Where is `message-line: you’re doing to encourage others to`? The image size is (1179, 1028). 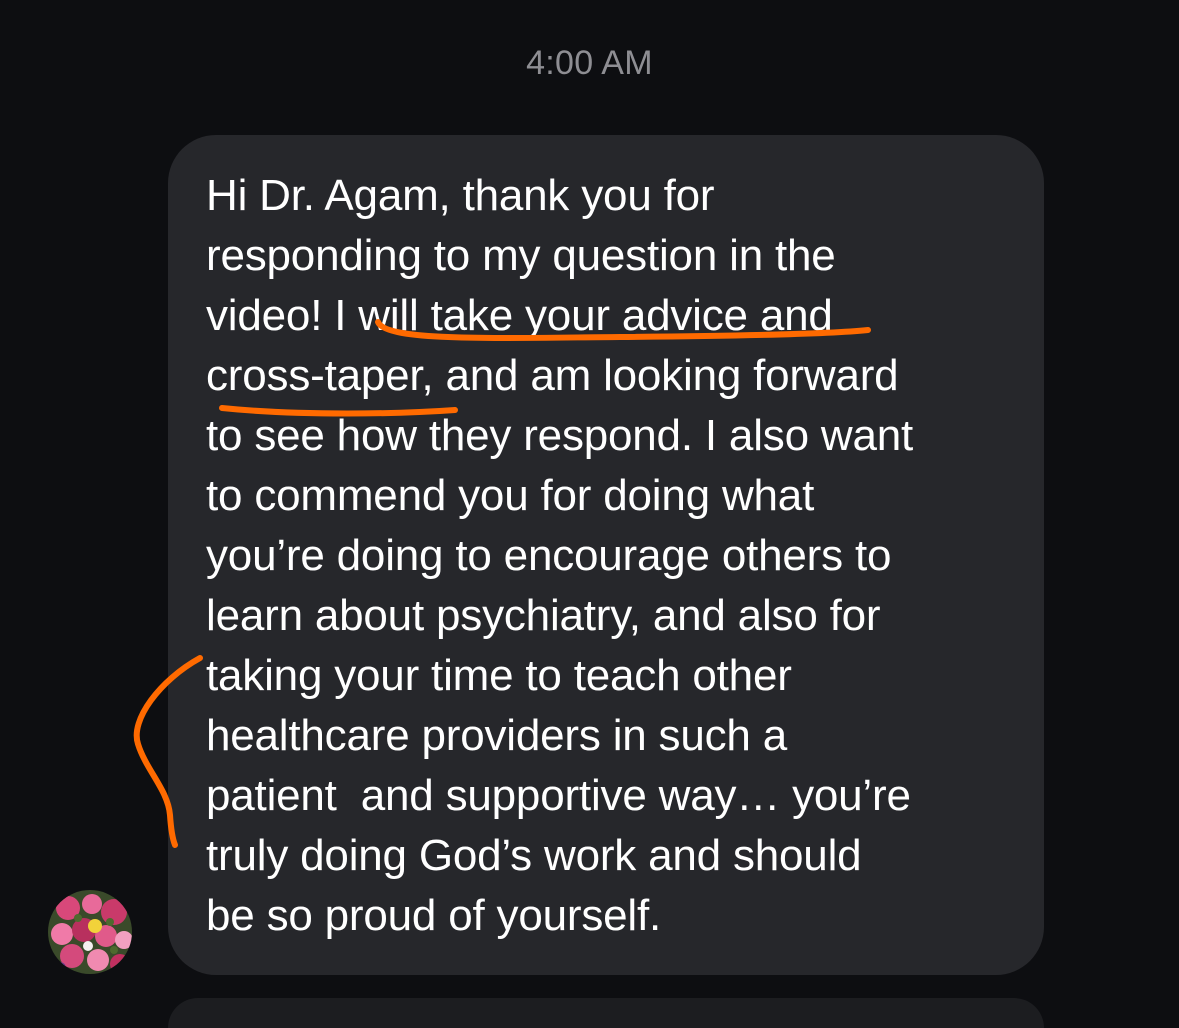
message-line: you’re doing to encourage others to is located at coordinates (549, 555).